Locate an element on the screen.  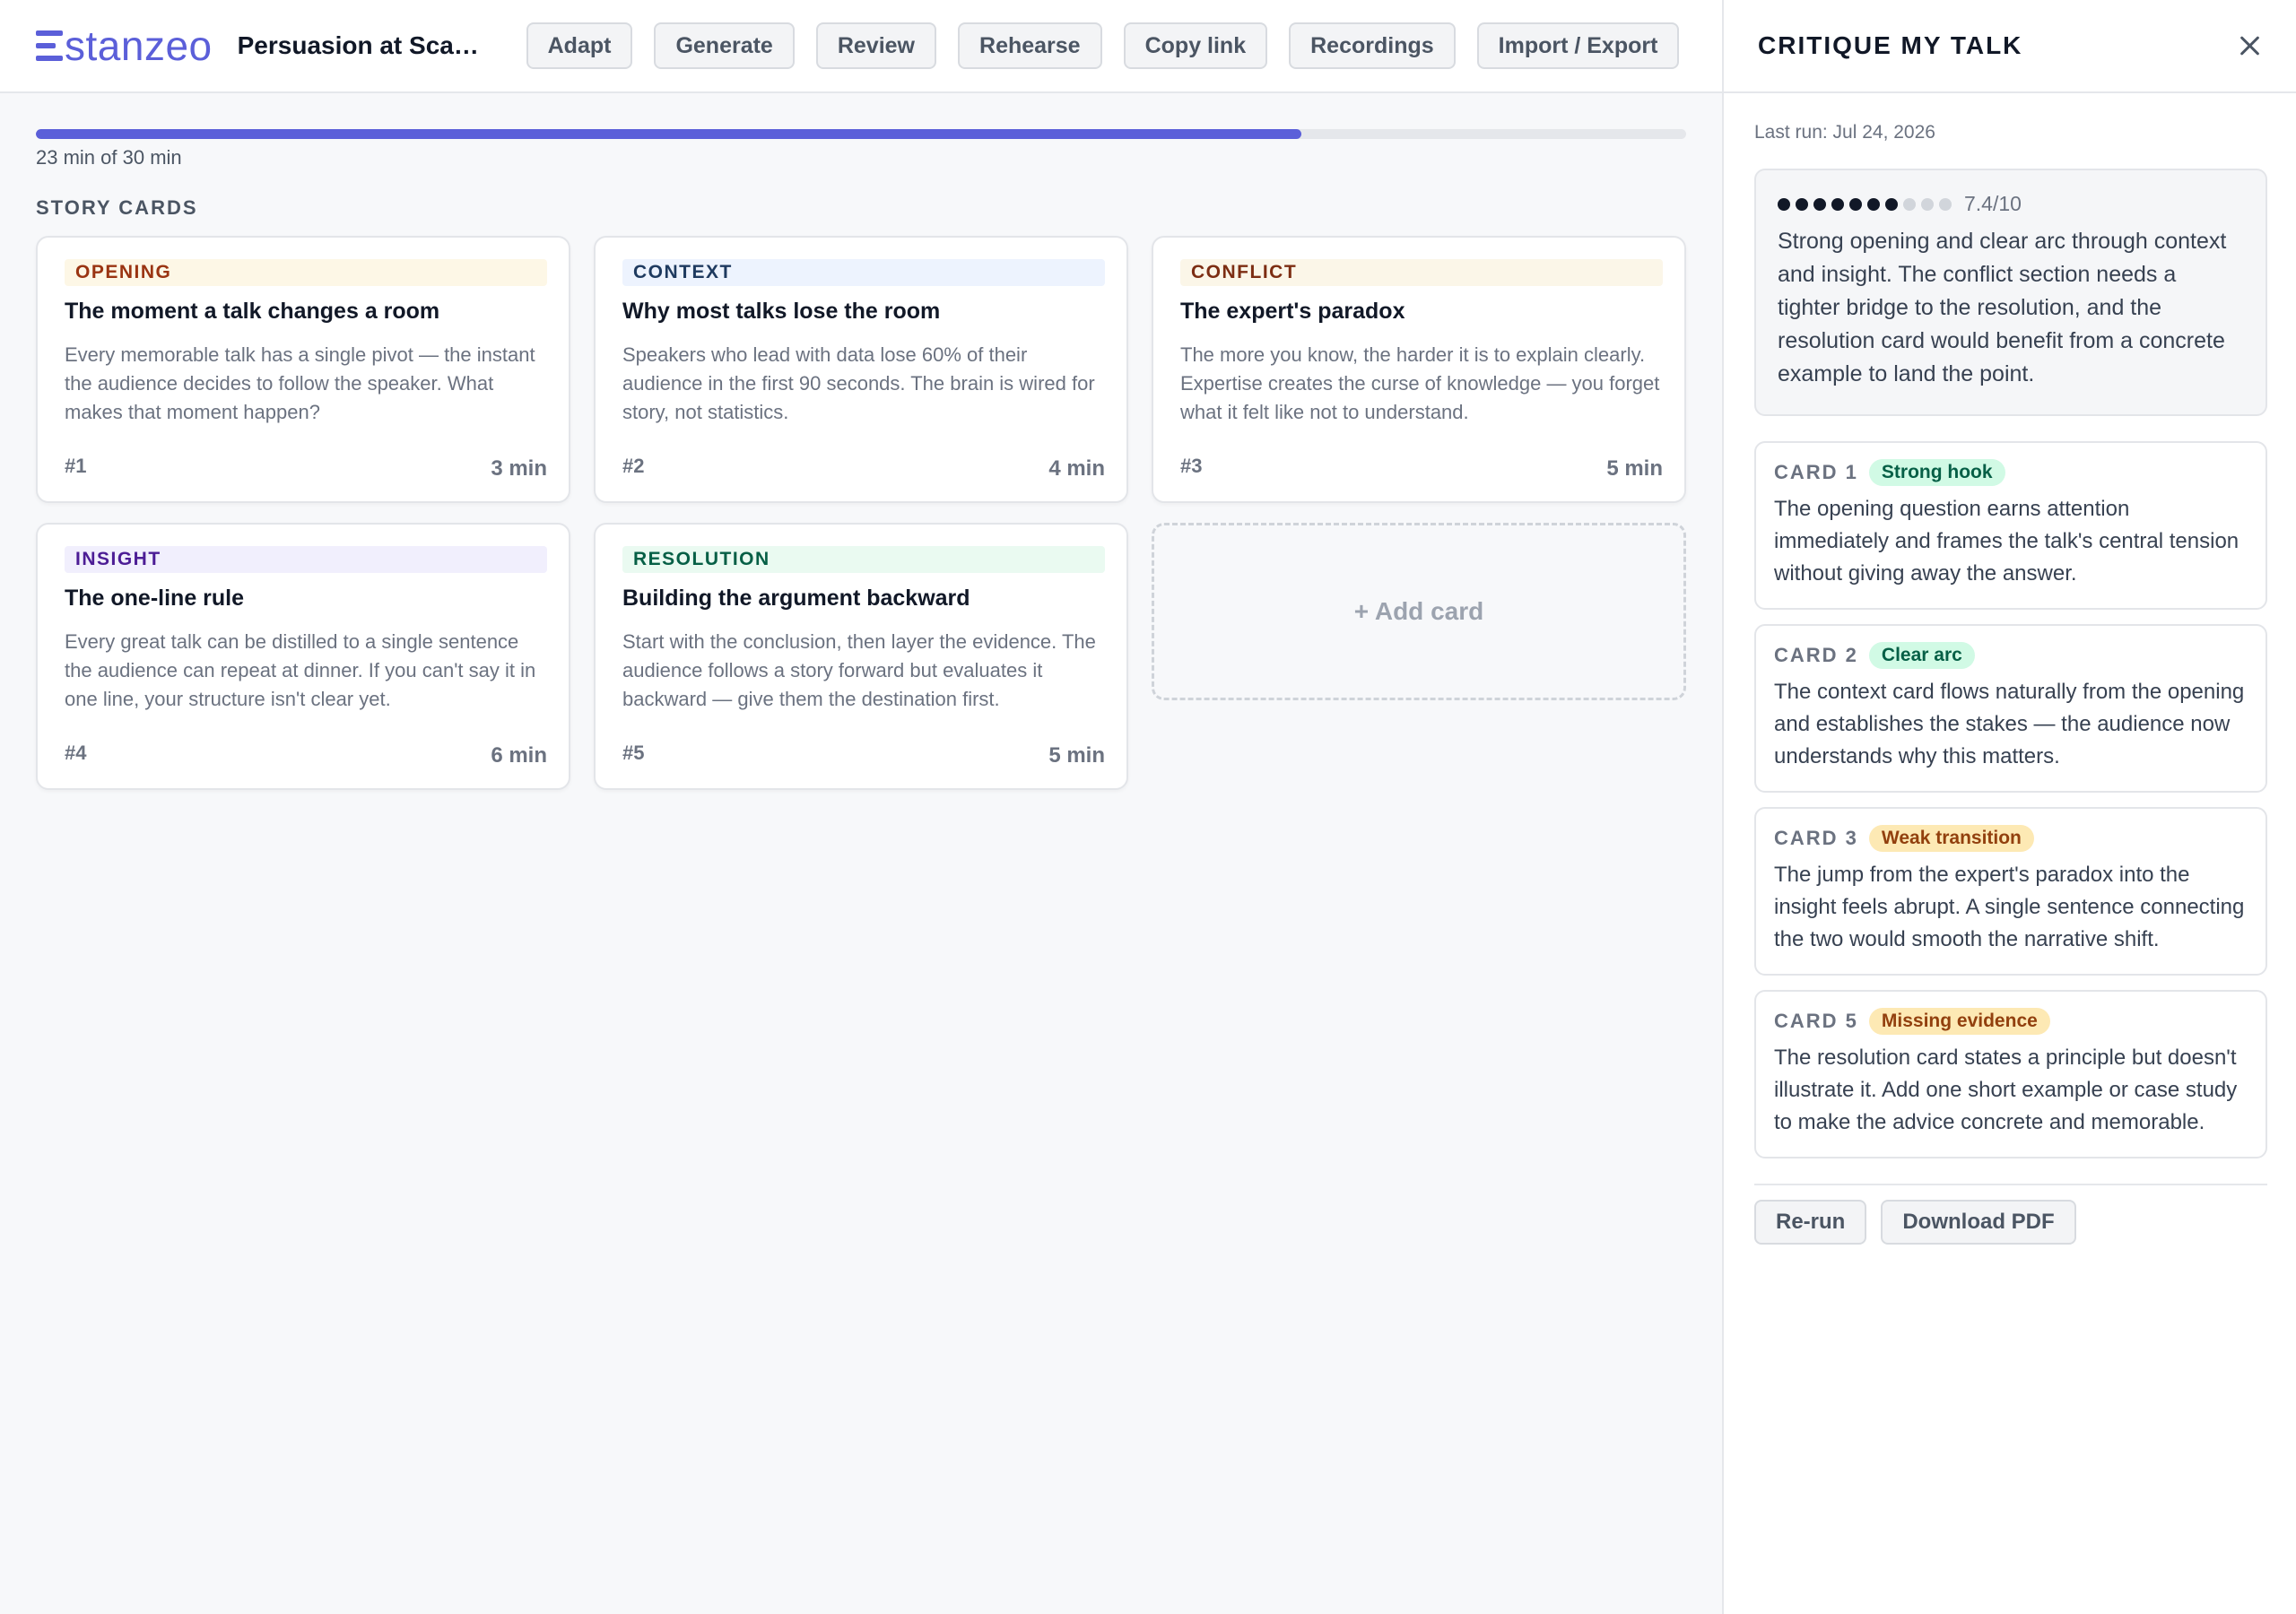
score-row: 7.4/10 is located at coordinates (2011, 204).